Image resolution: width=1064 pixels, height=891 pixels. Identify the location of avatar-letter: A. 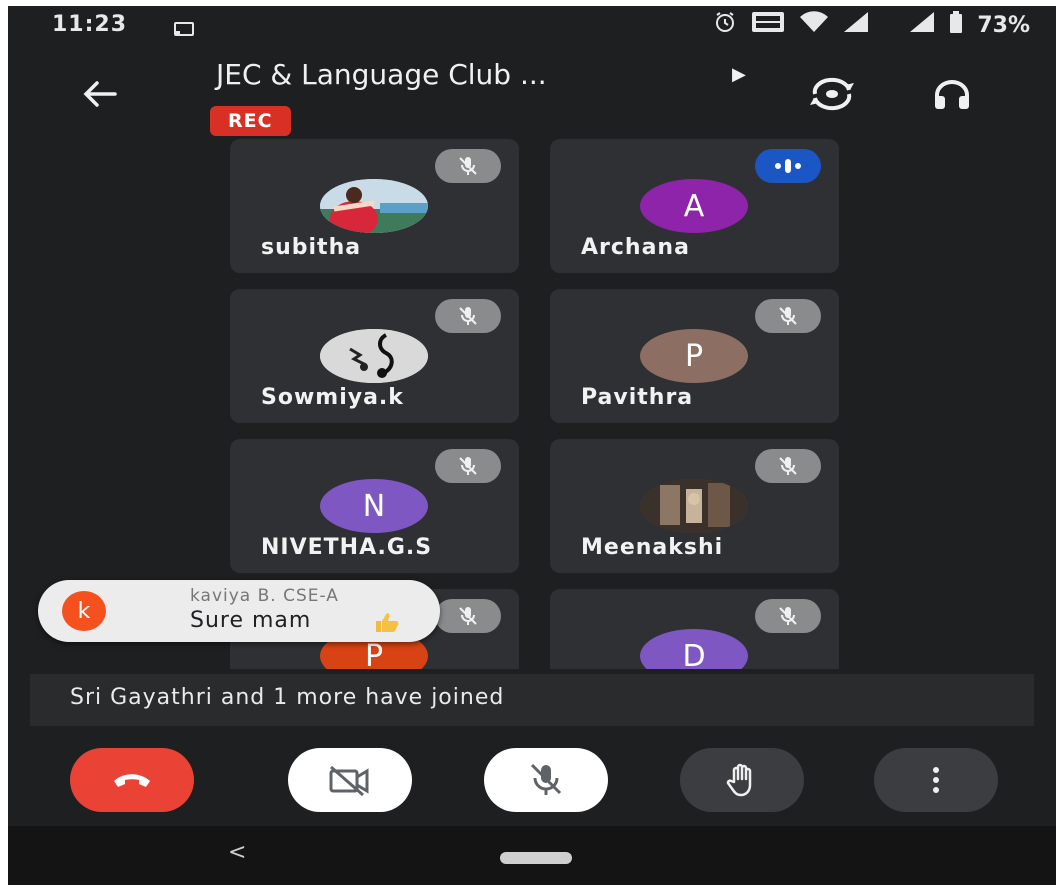
(694, 206).